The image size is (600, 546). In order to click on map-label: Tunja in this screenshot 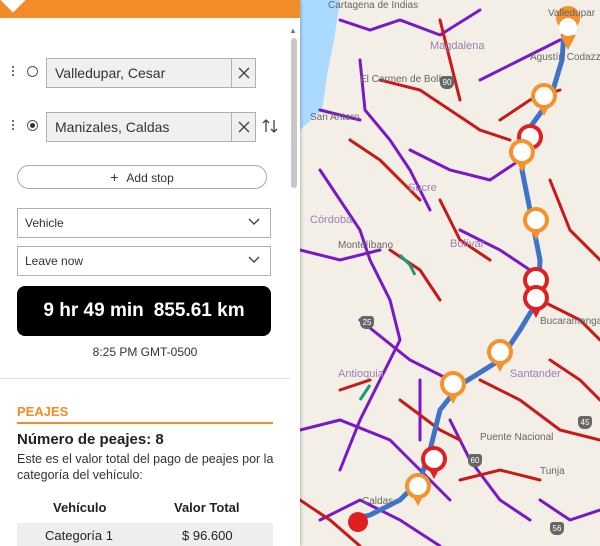, I will do `click(552, 471)`.